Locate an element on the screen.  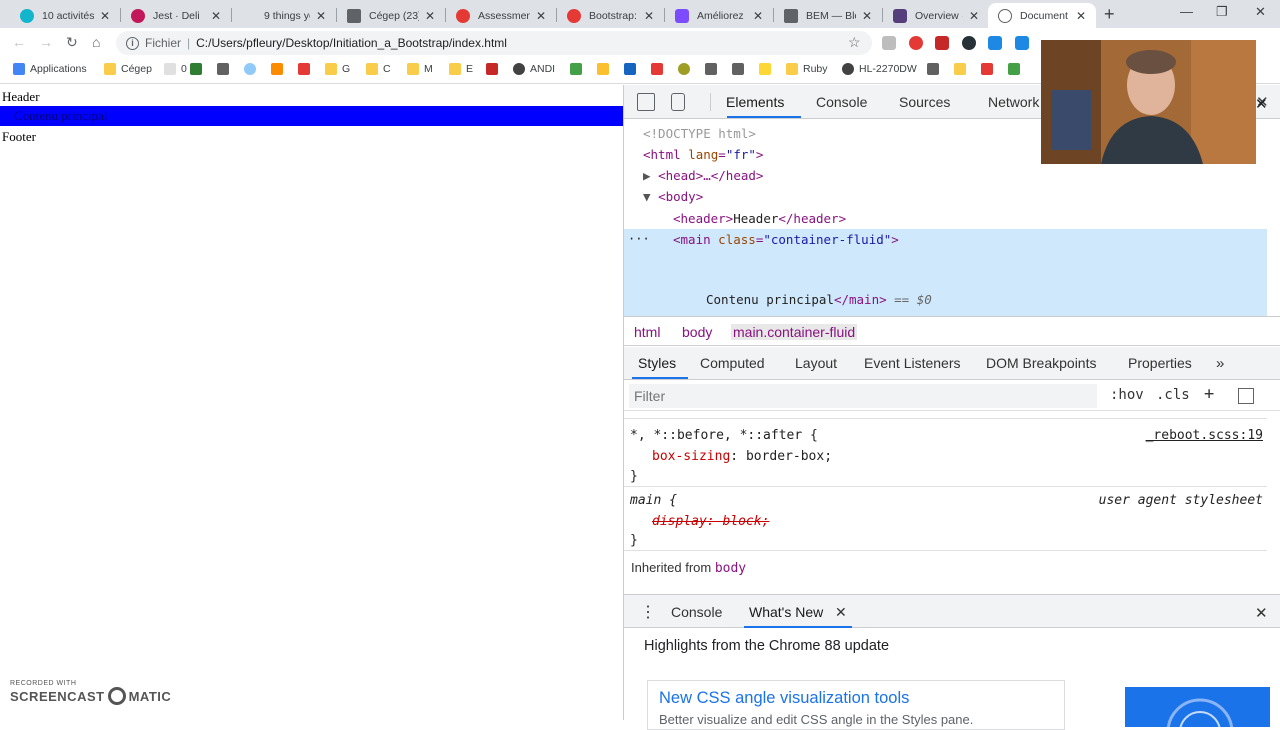
minimize-icon: — is located at coordinates (1186, 11).